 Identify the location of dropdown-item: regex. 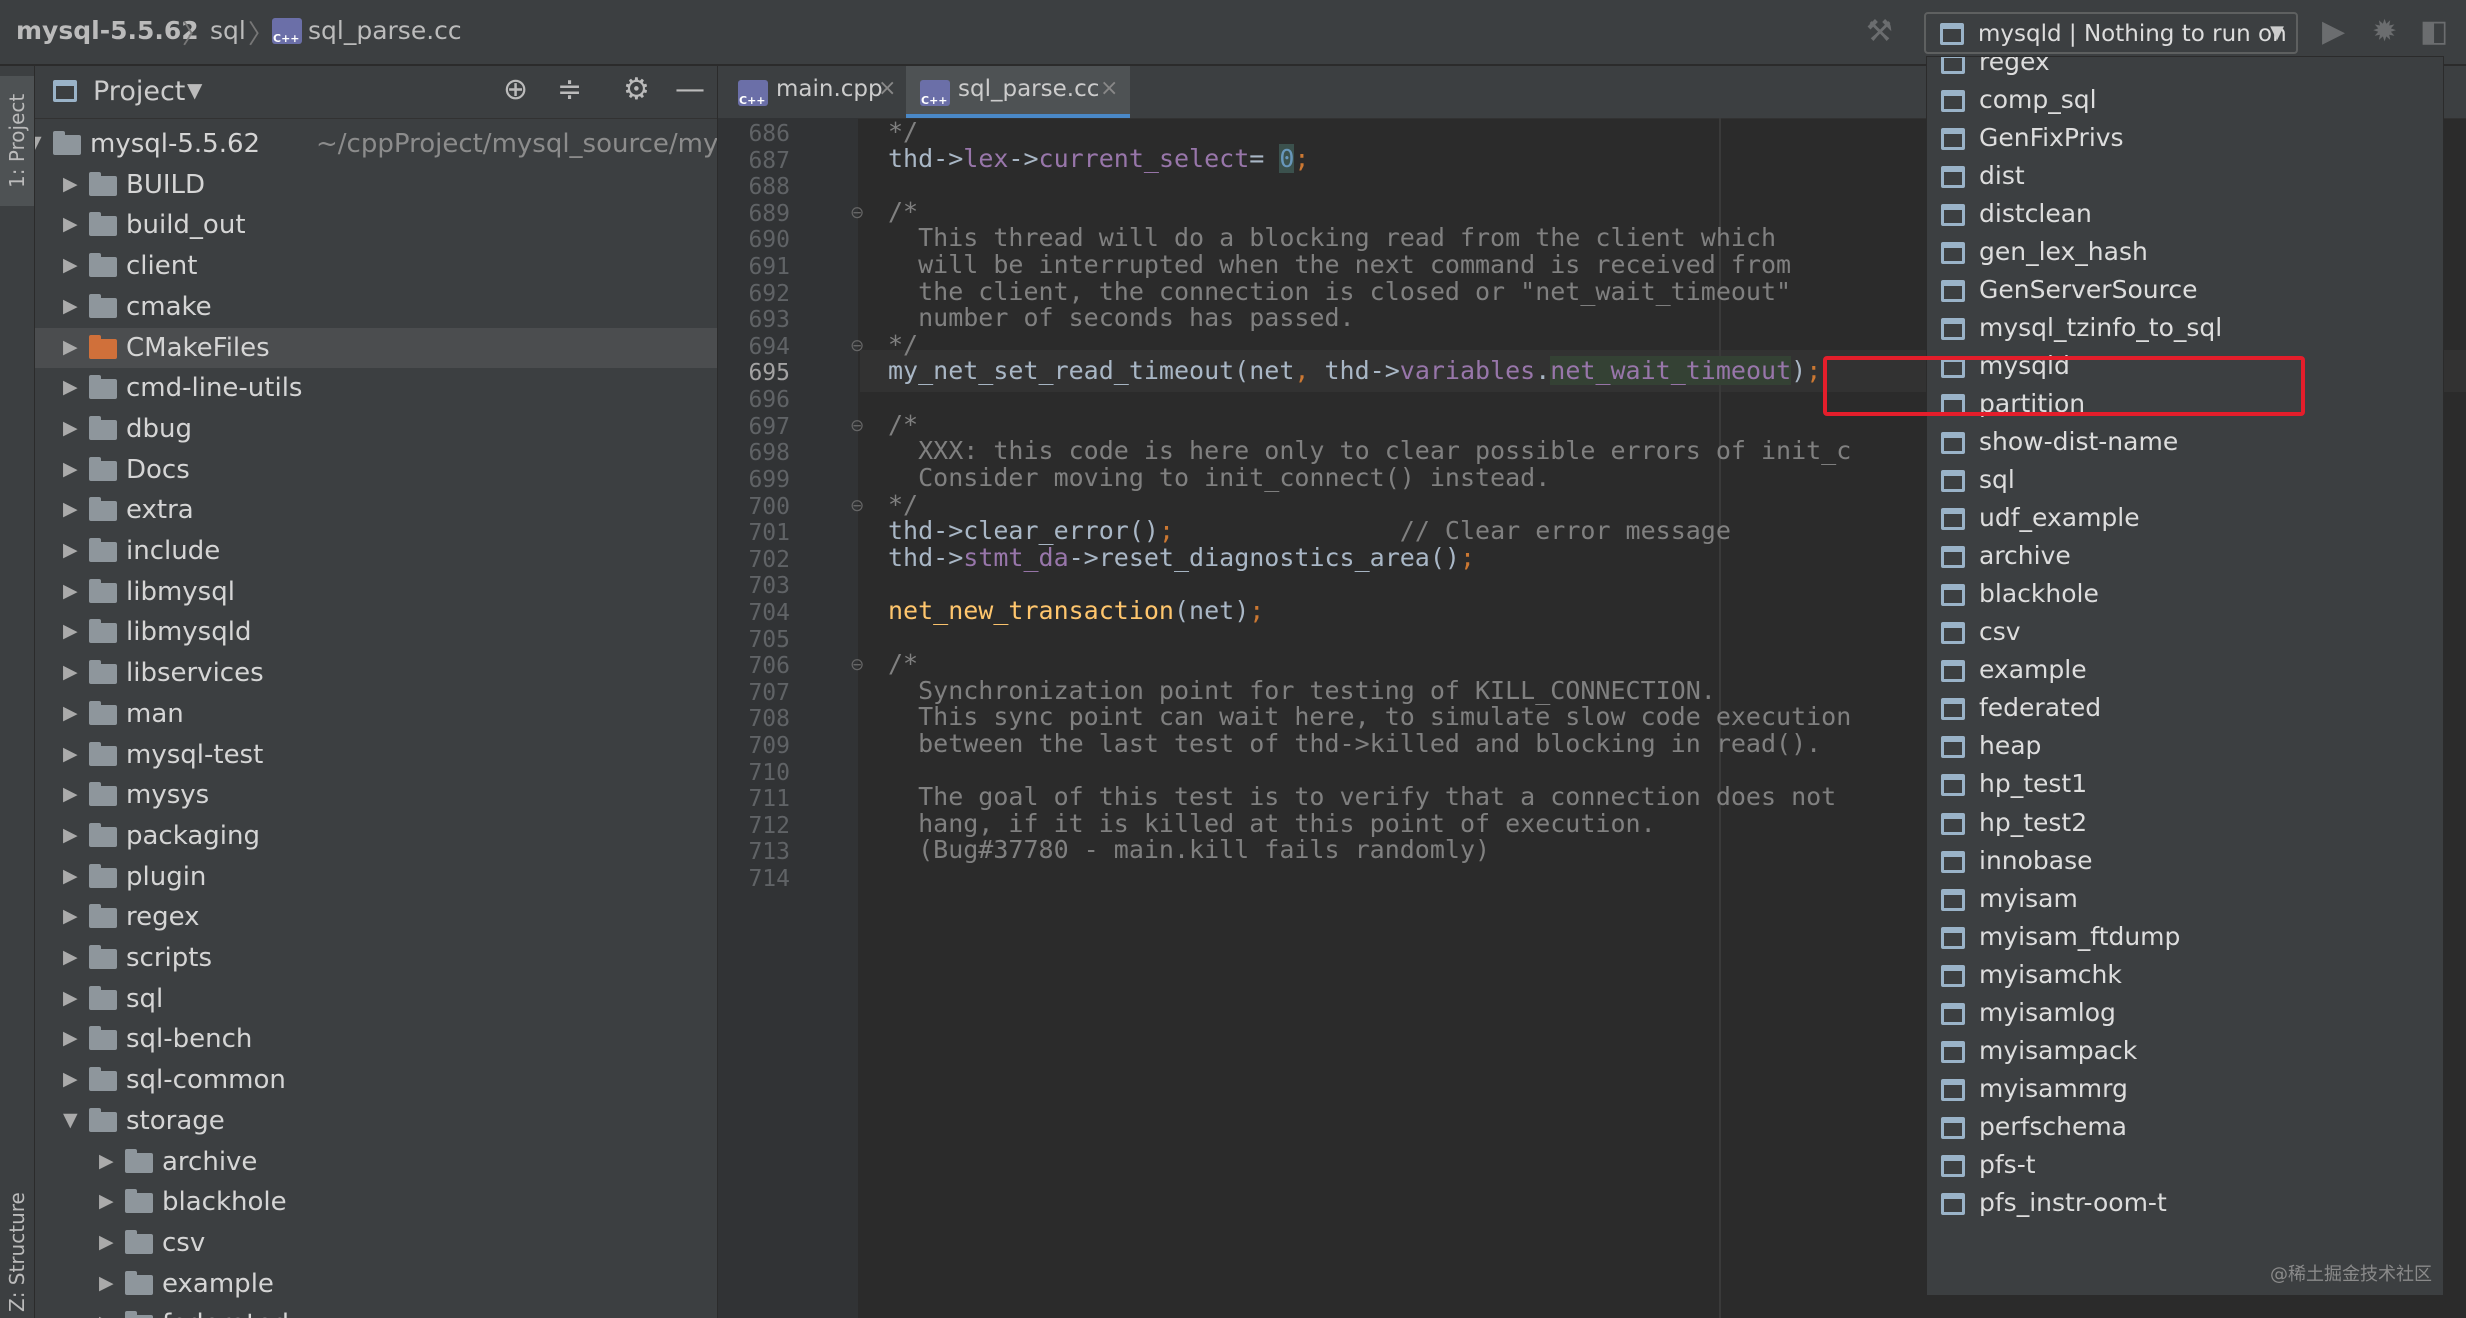
(2185, 70).